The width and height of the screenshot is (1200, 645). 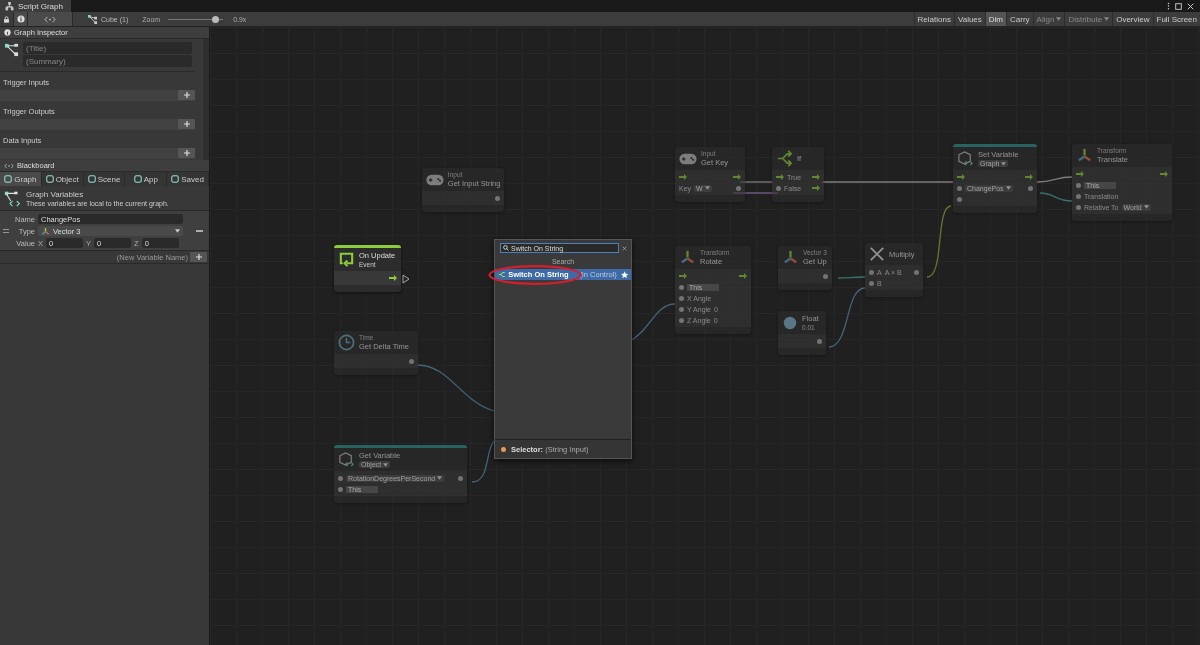 I want to click on toolbar-button: Dim, so click(x=995, y=19).